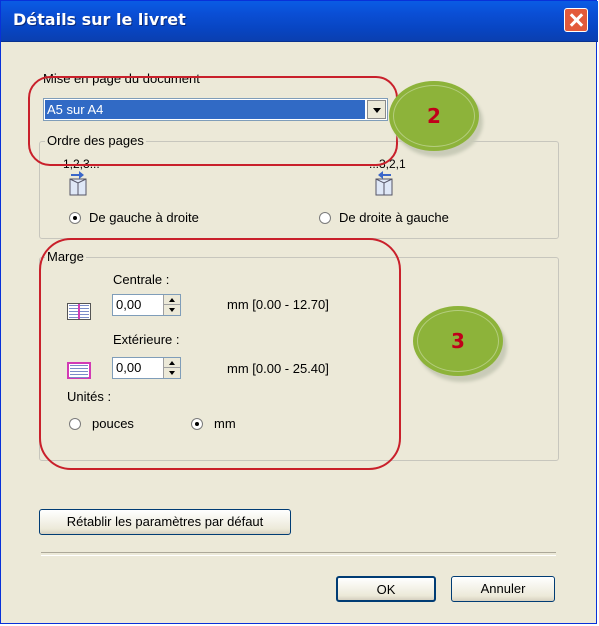 The image size is (599, 626). Describe the element at coordinates (503, 589) in the screenshot. I see `cancel-button: Annuler` at that location.